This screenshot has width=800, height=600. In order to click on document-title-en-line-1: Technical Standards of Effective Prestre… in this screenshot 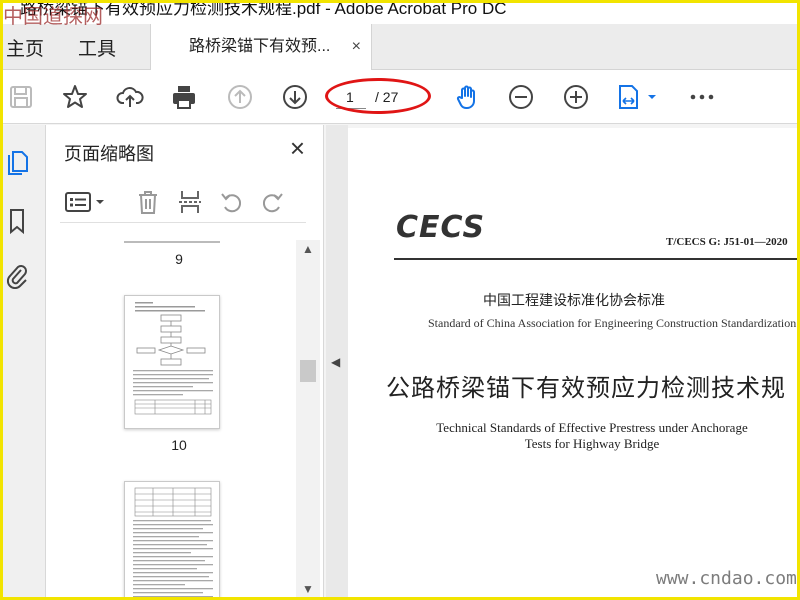, I will do `click(592, 427)`.